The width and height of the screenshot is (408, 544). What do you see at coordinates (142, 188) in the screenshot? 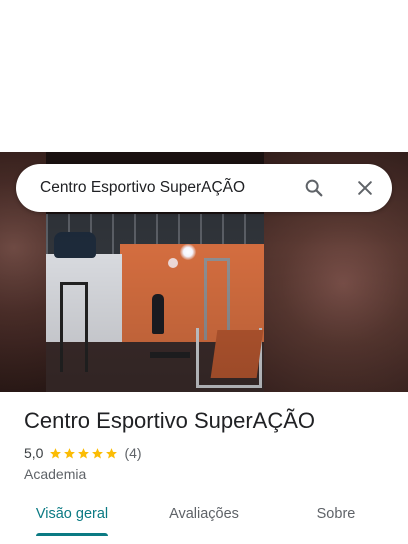
I see `search-input: Centro Esportivo SuperAÇÃO` at bounding box center [142, 188].